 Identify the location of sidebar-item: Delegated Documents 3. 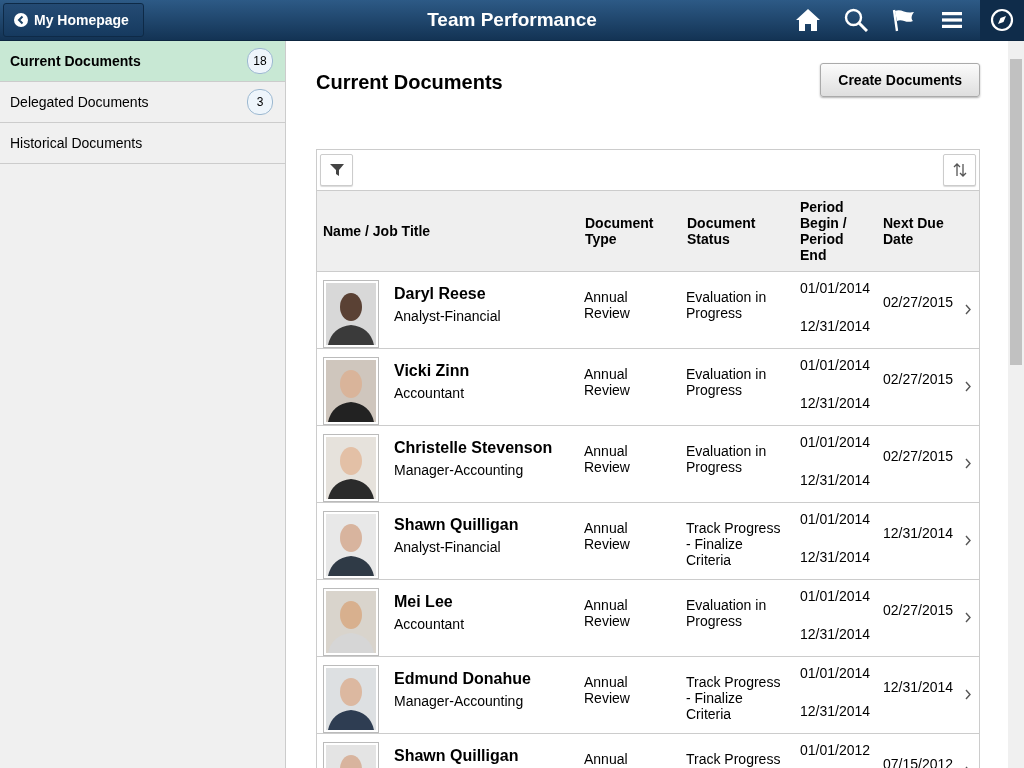
(142, 102).